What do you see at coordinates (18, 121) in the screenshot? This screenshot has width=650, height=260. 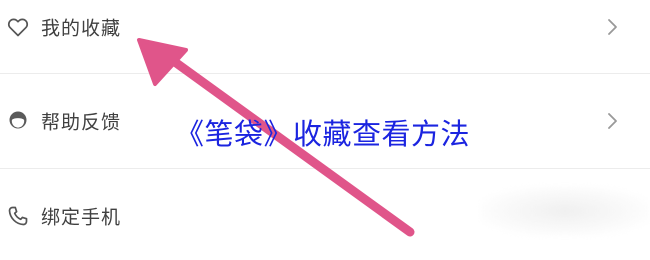 I see `support-agent-icon` at bounding box center [18, 121].